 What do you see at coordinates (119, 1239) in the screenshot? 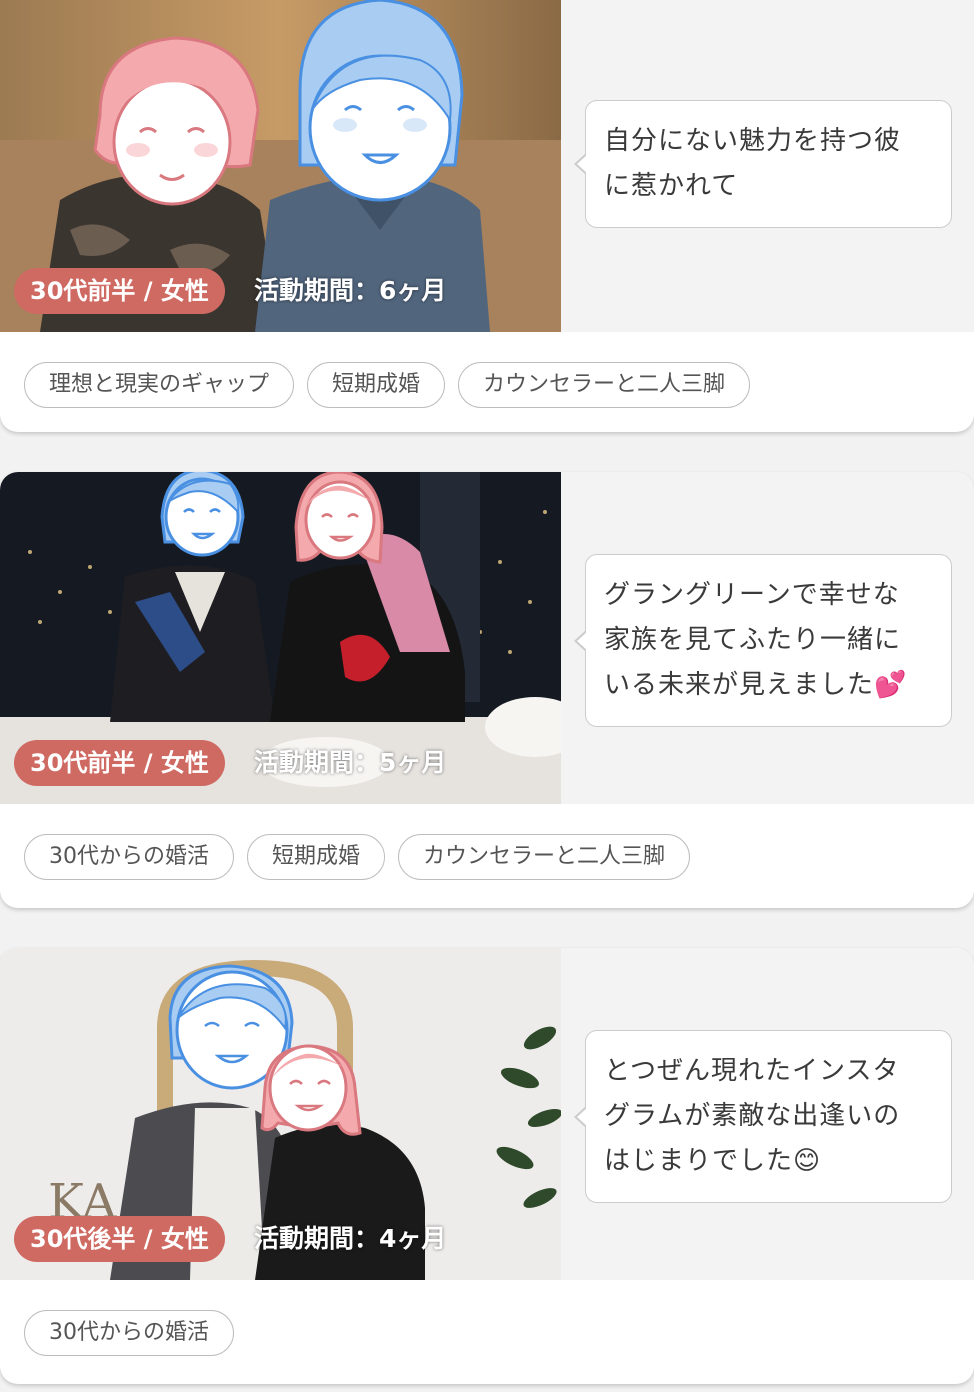
I see `age-gender-badge: 30代後半 / 女性` at bounding box center [119, 1239].